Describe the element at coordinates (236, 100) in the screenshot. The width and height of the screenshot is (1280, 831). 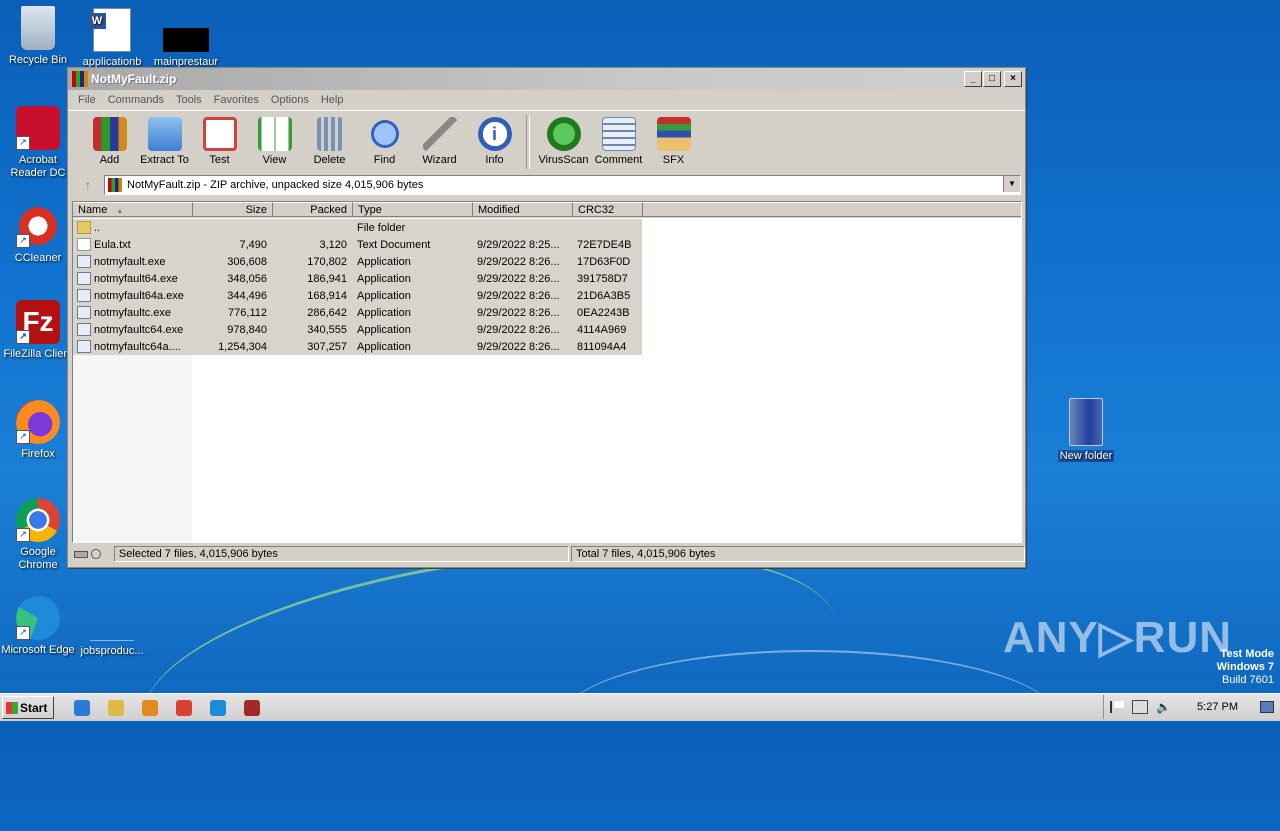
I see `menu-favorites: Favorites` at that location.